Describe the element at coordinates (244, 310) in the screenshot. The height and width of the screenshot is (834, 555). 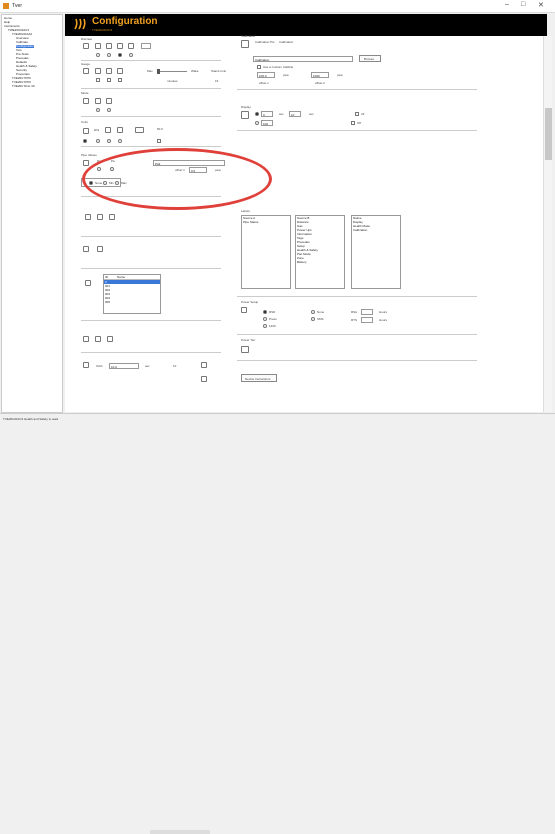
I see `power-icon` at that location.